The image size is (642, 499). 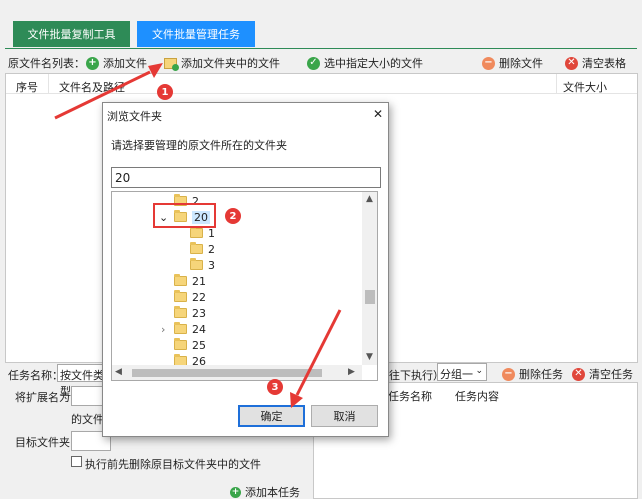 I want to click on step-marker-2: 2, so click(x=233, y=216).